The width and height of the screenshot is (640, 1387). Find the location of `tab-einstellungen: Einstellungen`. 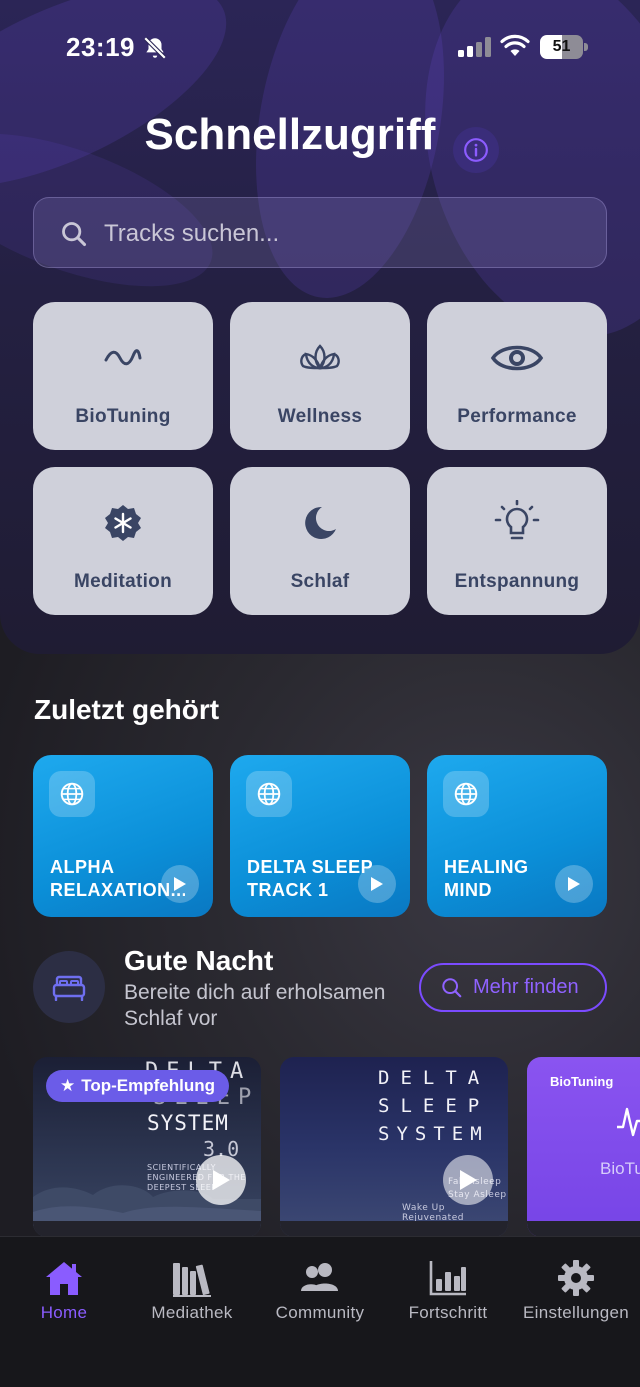

tab-einstellungen: Einstellungen is located at coordinates (576, 1287).